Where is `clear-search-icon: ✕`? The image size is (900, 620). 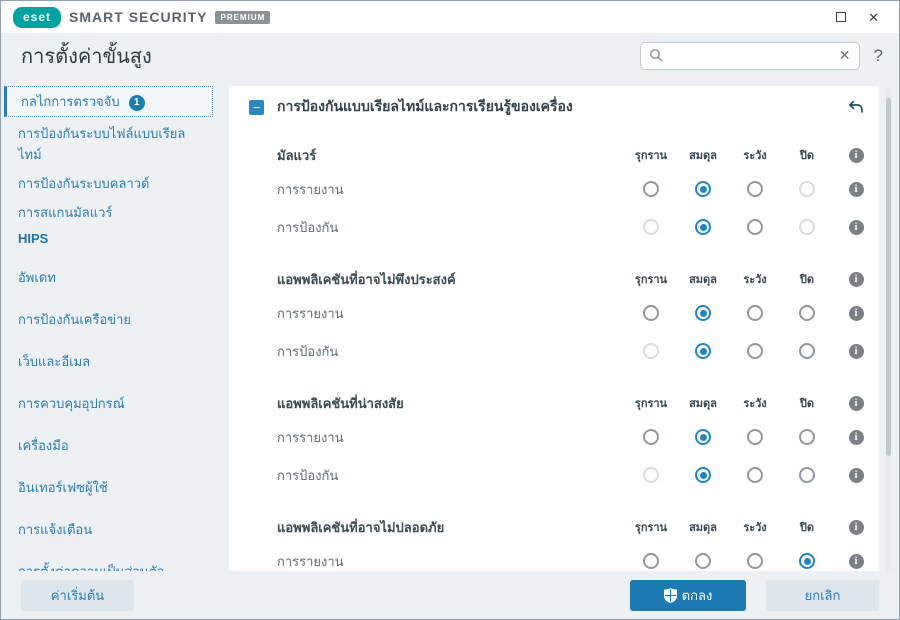
clear-search-icon: ✕ is located at coordinates (845, 55).